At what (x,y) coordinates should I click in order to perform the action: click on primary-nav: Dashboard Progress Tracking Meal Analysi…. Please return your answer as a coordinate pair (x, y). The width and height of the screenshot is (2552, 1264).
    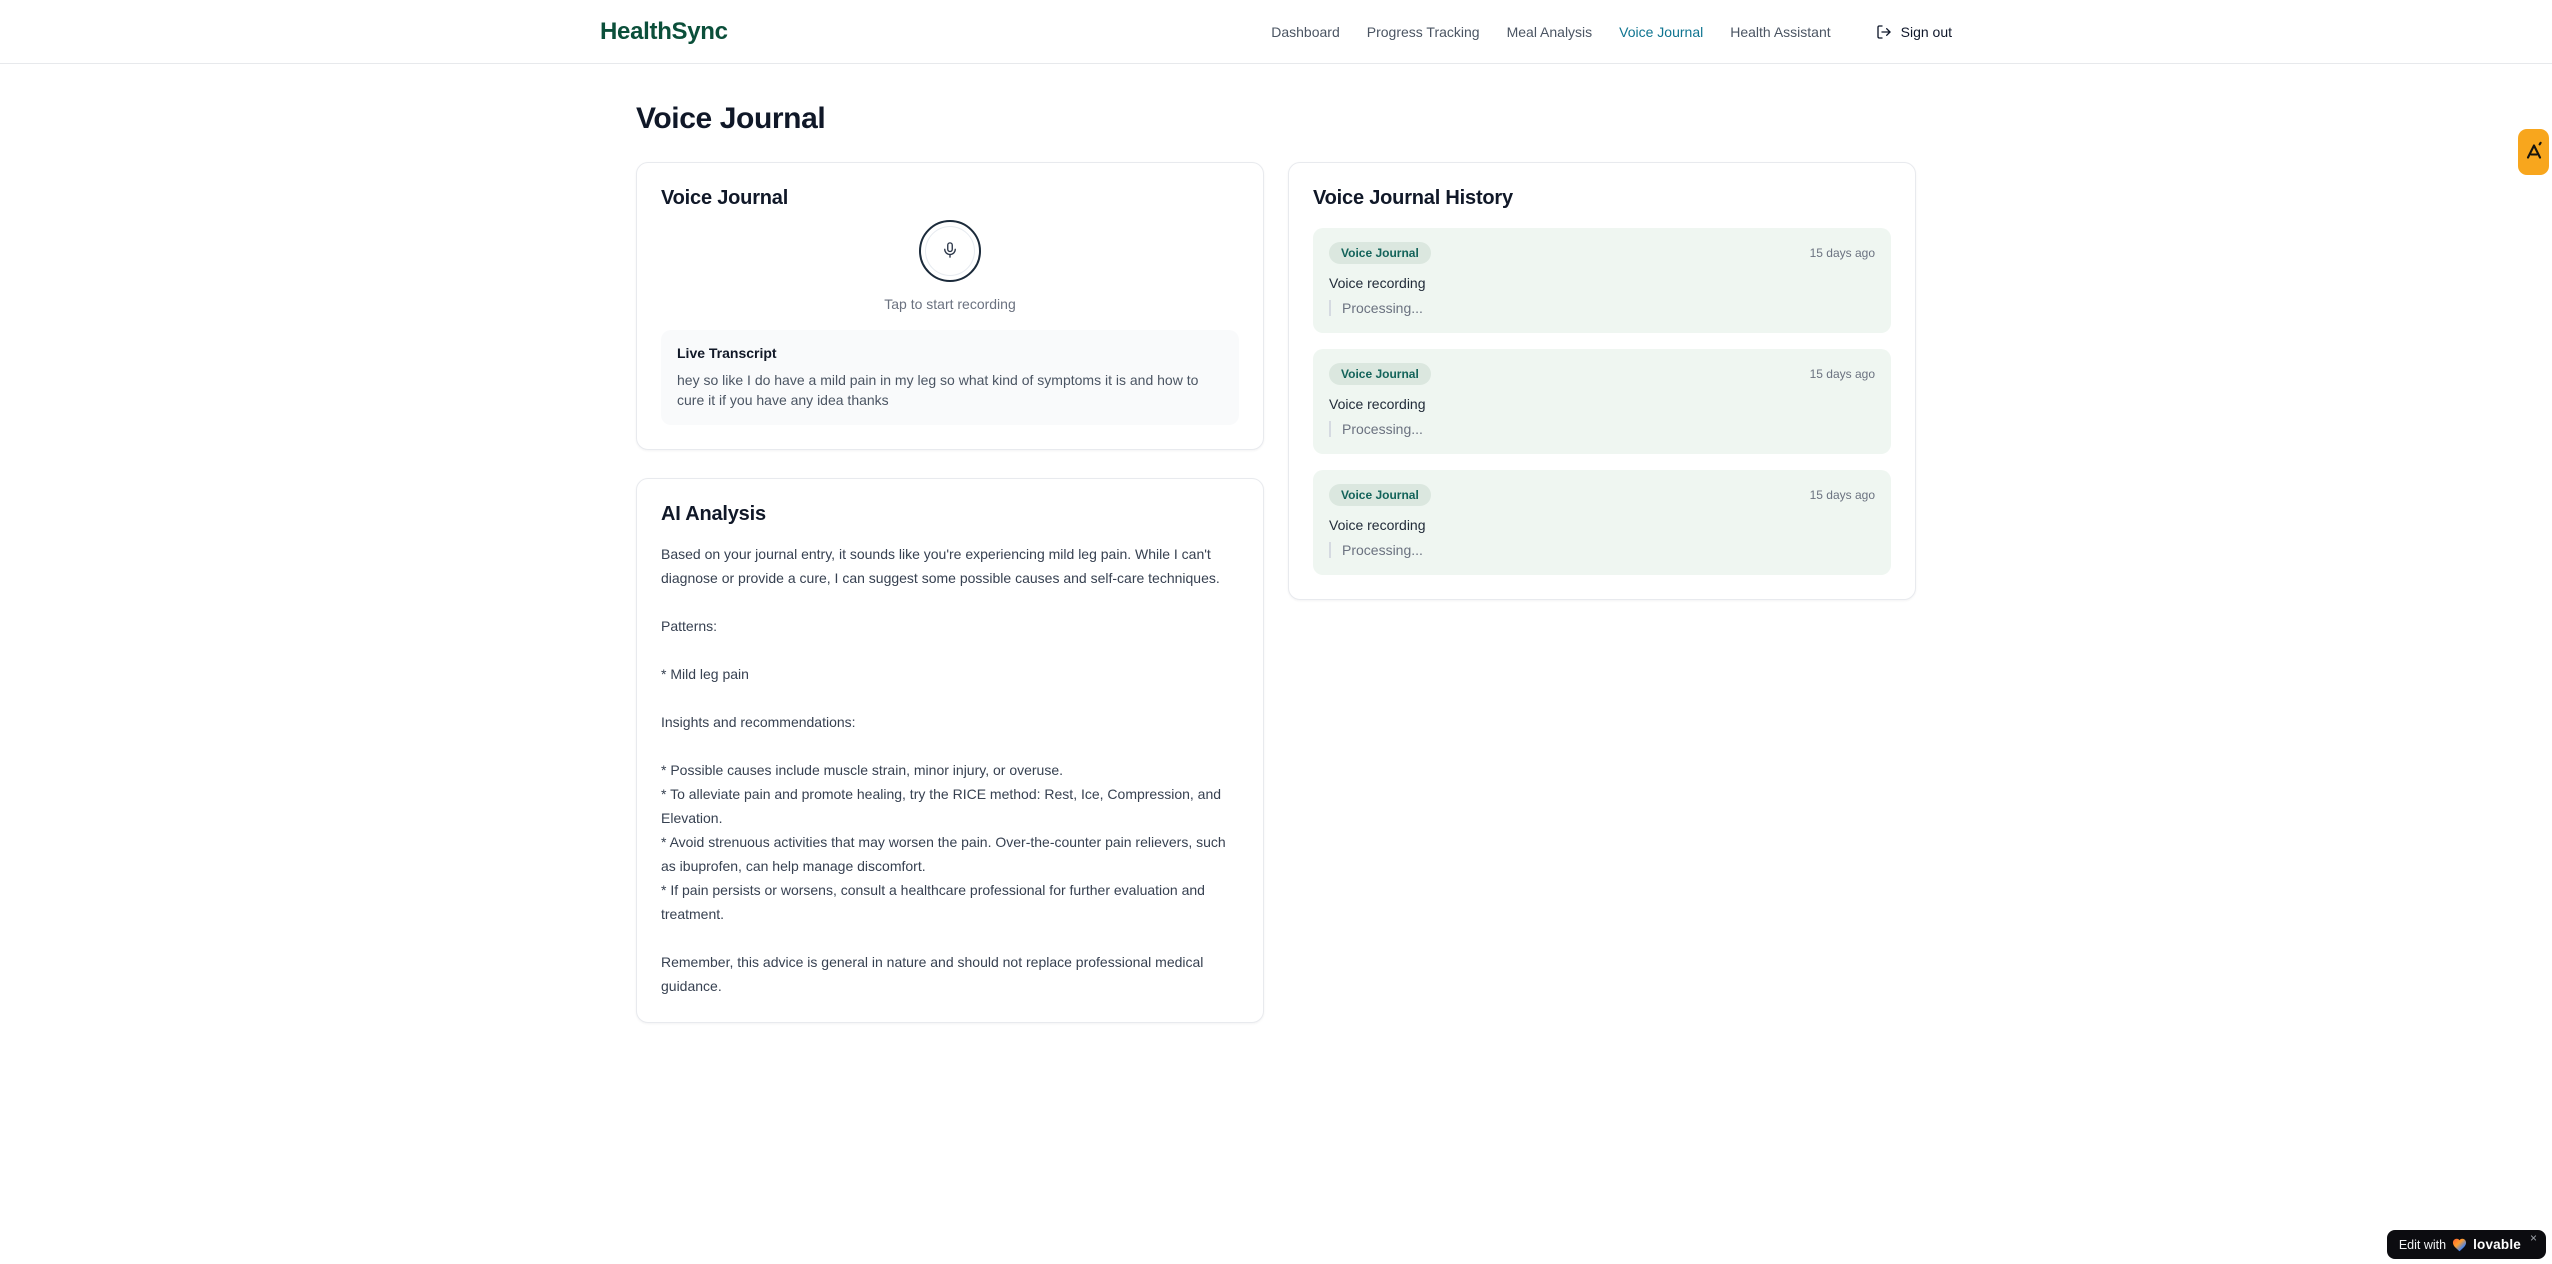
    Looking at the image, I should click on (1611, 32).